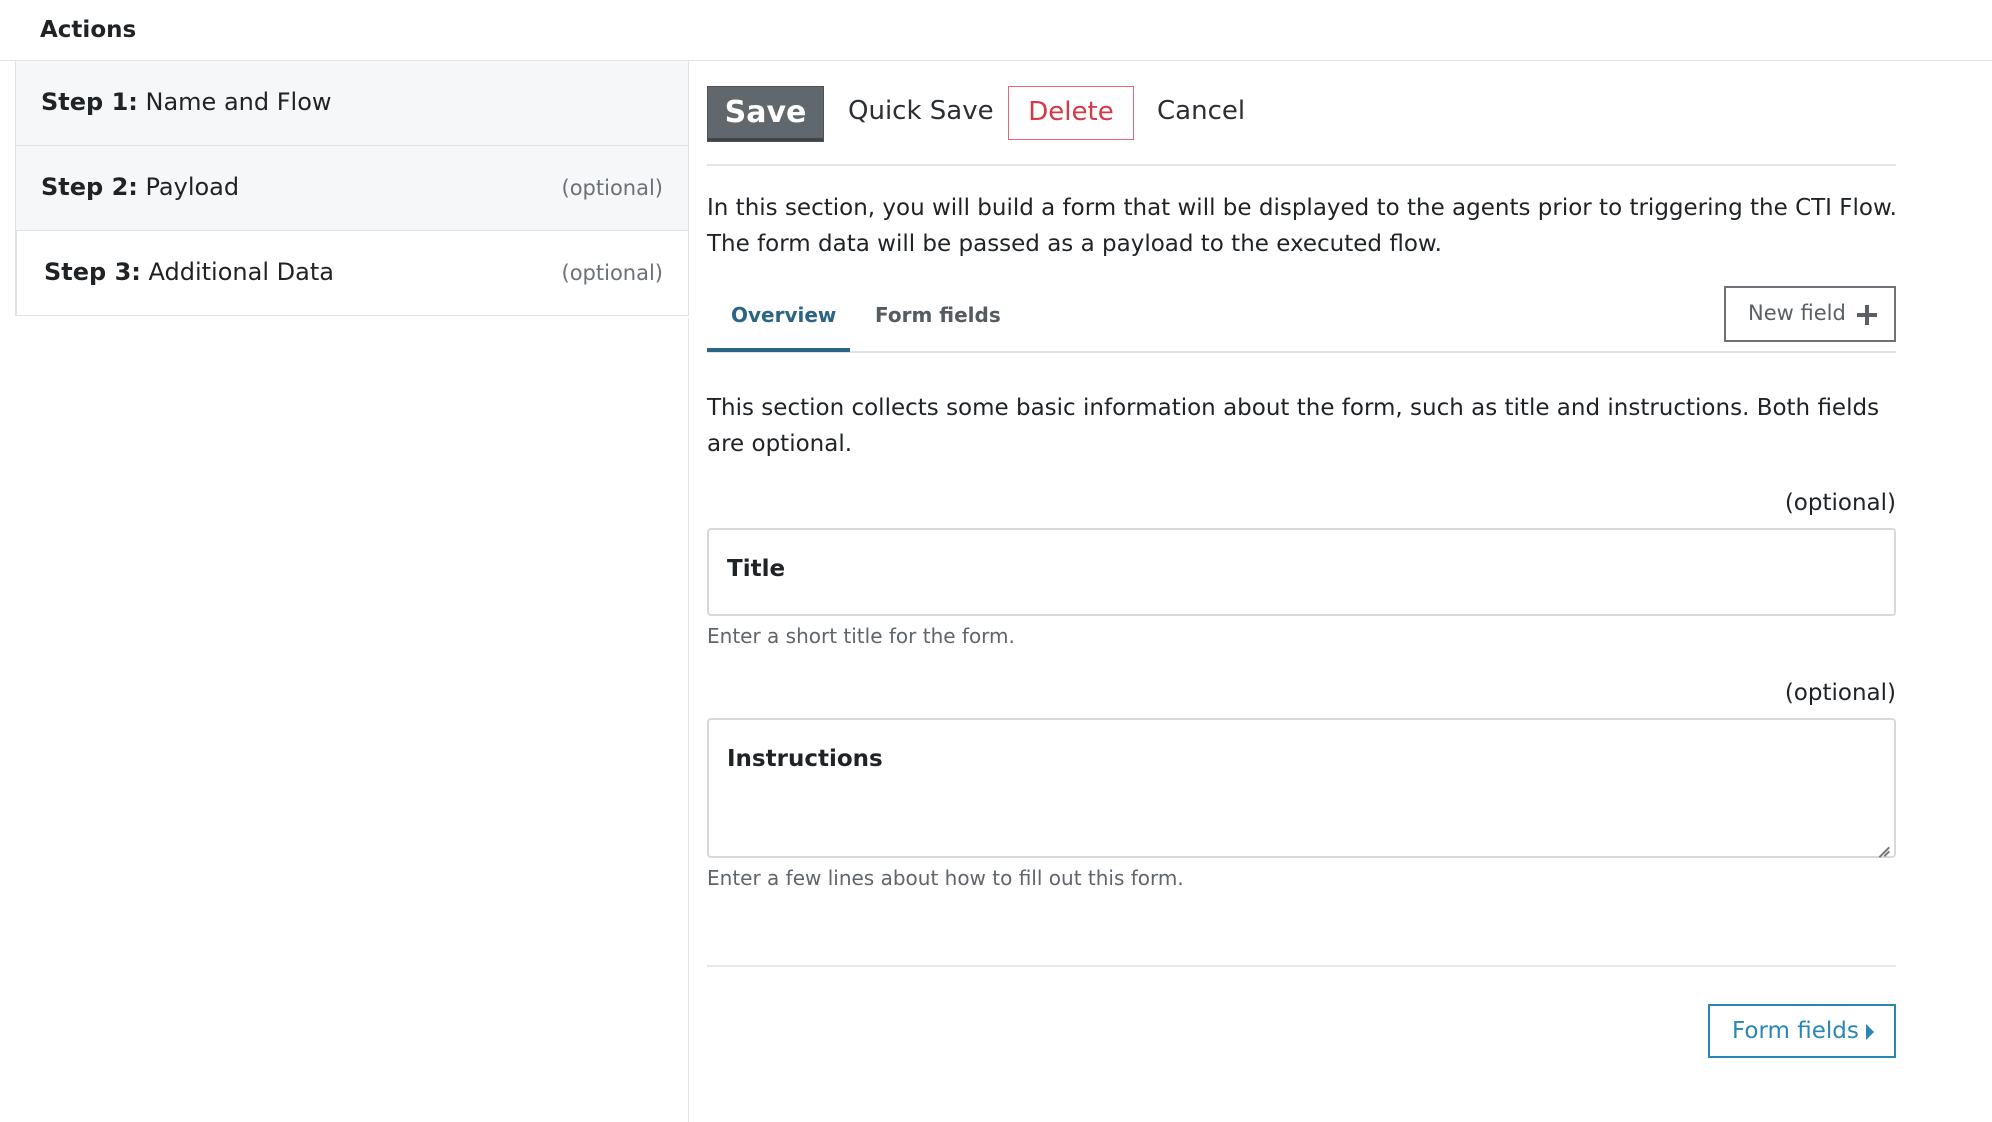  Describe the element at coordinates (805, 759) in the screenshot. I see `instructions-field-label: Instructions` at that location.